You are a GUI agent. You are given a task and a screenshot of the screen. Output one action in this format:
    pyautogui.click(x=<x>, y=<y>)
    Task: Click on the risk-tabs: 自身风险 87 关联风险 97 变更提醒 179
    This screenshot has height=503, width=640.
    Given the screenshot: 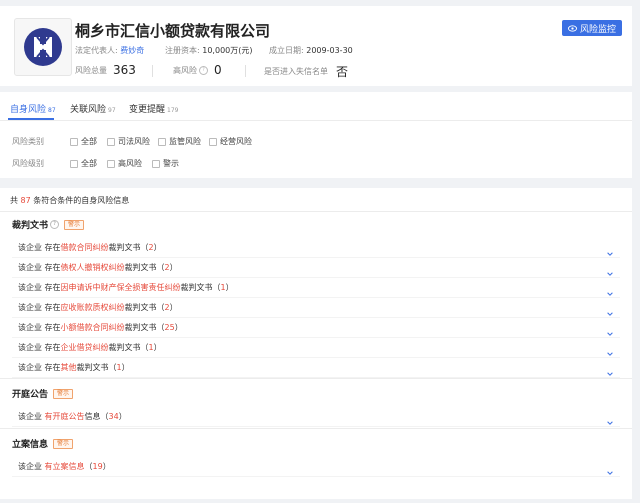 What is the action you would take?
    pyautogui.click(x=316, y=106)
    